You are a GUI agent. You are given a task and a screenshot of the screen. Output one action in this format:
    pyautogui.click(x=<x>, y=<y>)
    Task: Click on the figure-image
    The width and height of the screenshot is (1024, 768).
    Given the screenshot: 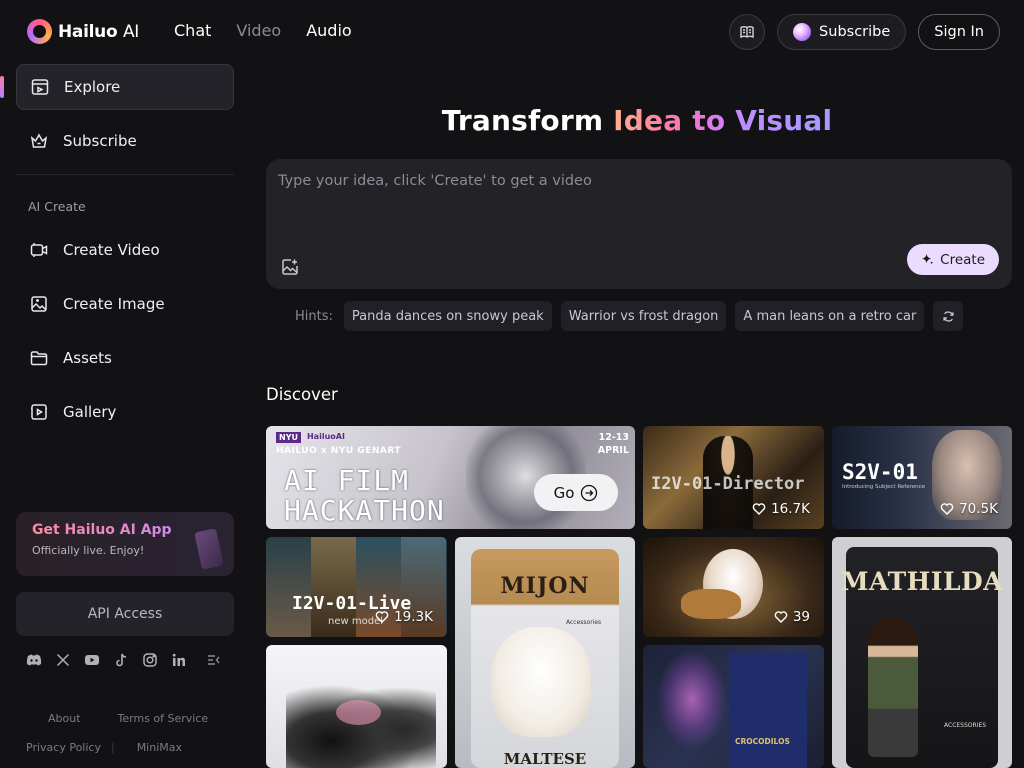 What is the action you would take?
    pyautogui.click(x=893, y=687)
    